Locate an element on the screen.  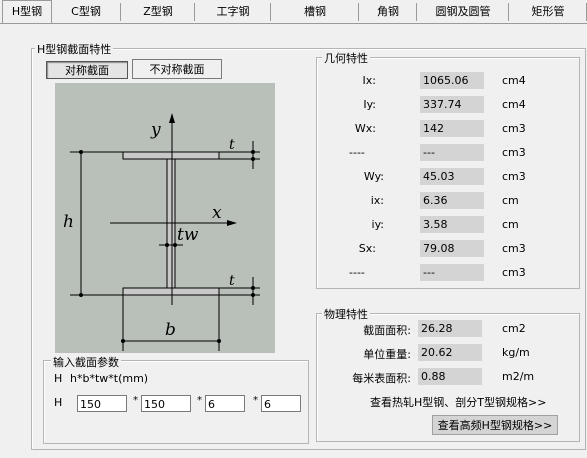
t-top-label: t is located at coordinates (232, 145).